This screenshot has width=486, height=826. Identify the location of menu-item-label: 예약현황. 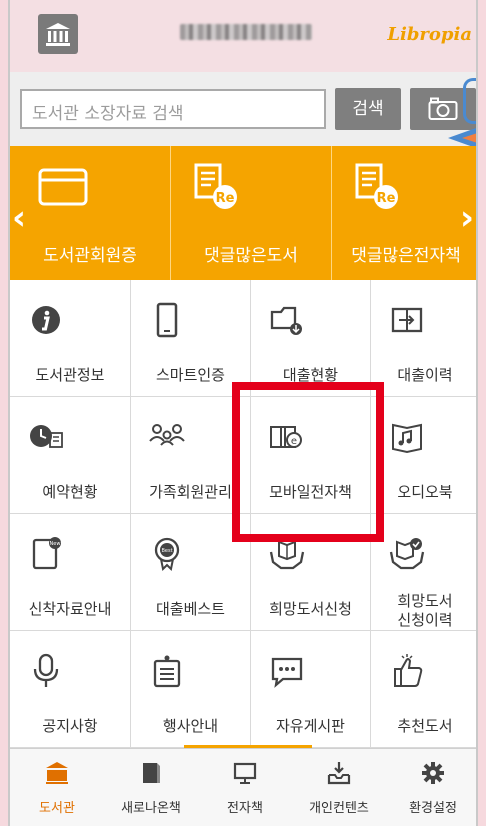
(70, 492).